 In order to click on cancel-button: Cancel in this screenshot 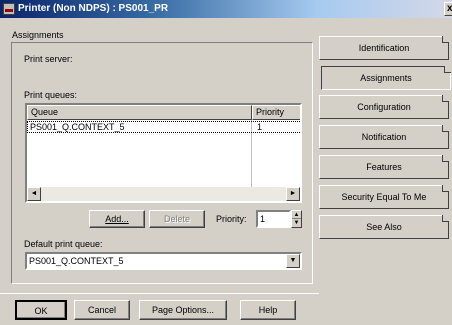, I will do `click(102, 310)`.